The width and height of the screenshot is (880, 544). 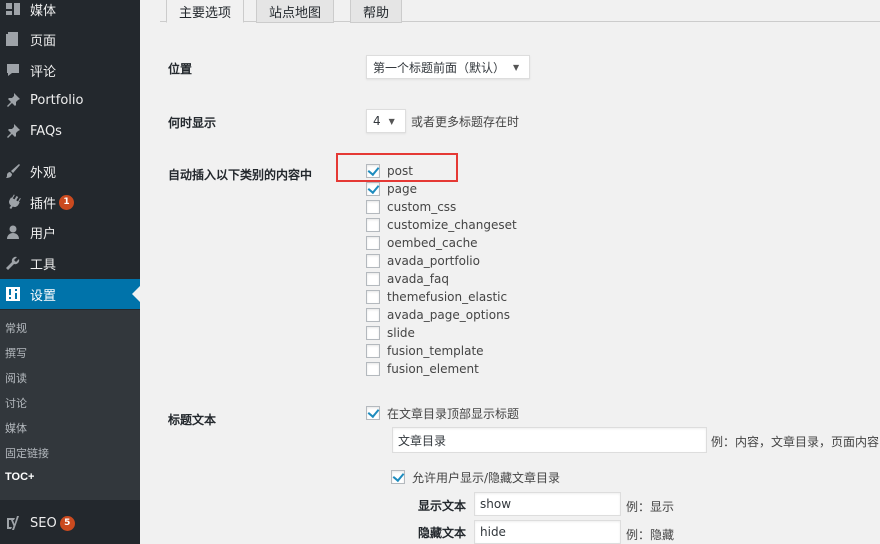 I want to click on heading-text-label: 标题文本, so click(x=192, y=420).